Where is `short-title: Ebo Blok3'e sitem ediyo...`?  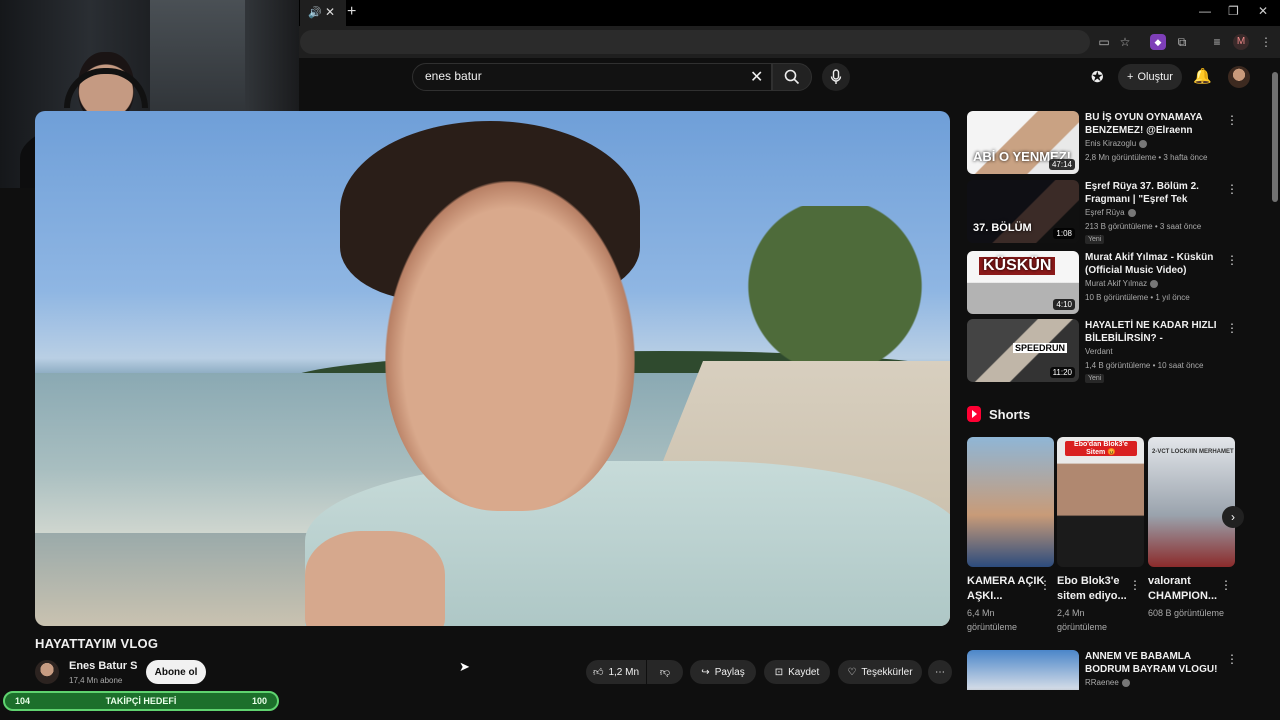
short-title: Ebo Blok3'e sitem ediyo... is located at coordinates (1097, 589).